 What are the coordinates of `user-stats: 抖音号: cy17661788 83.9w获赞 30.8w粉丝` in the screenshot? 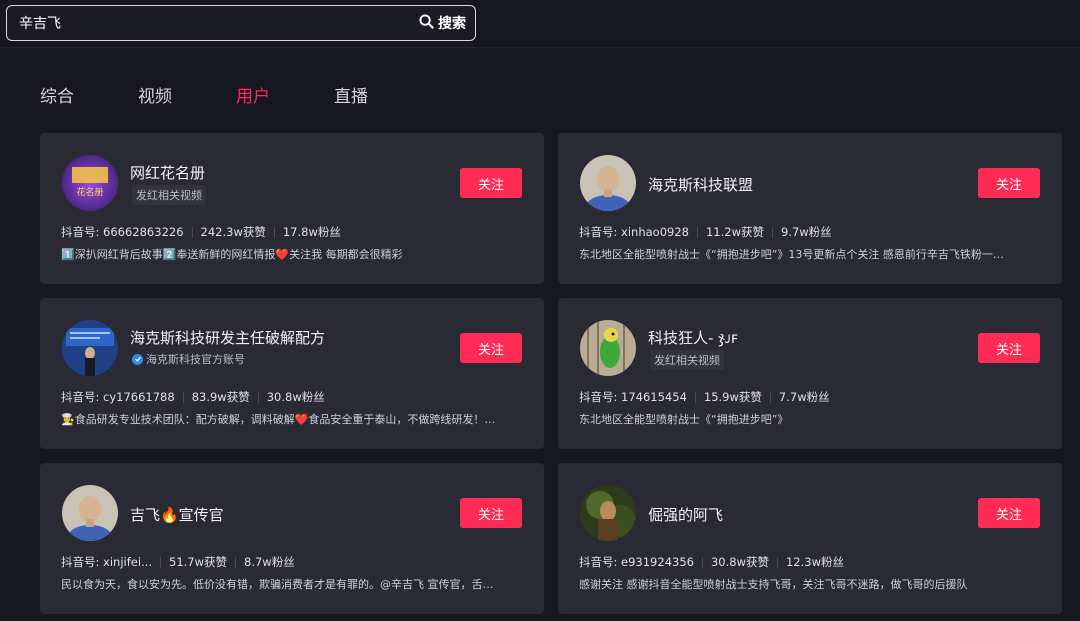 It's located at (193, 397).